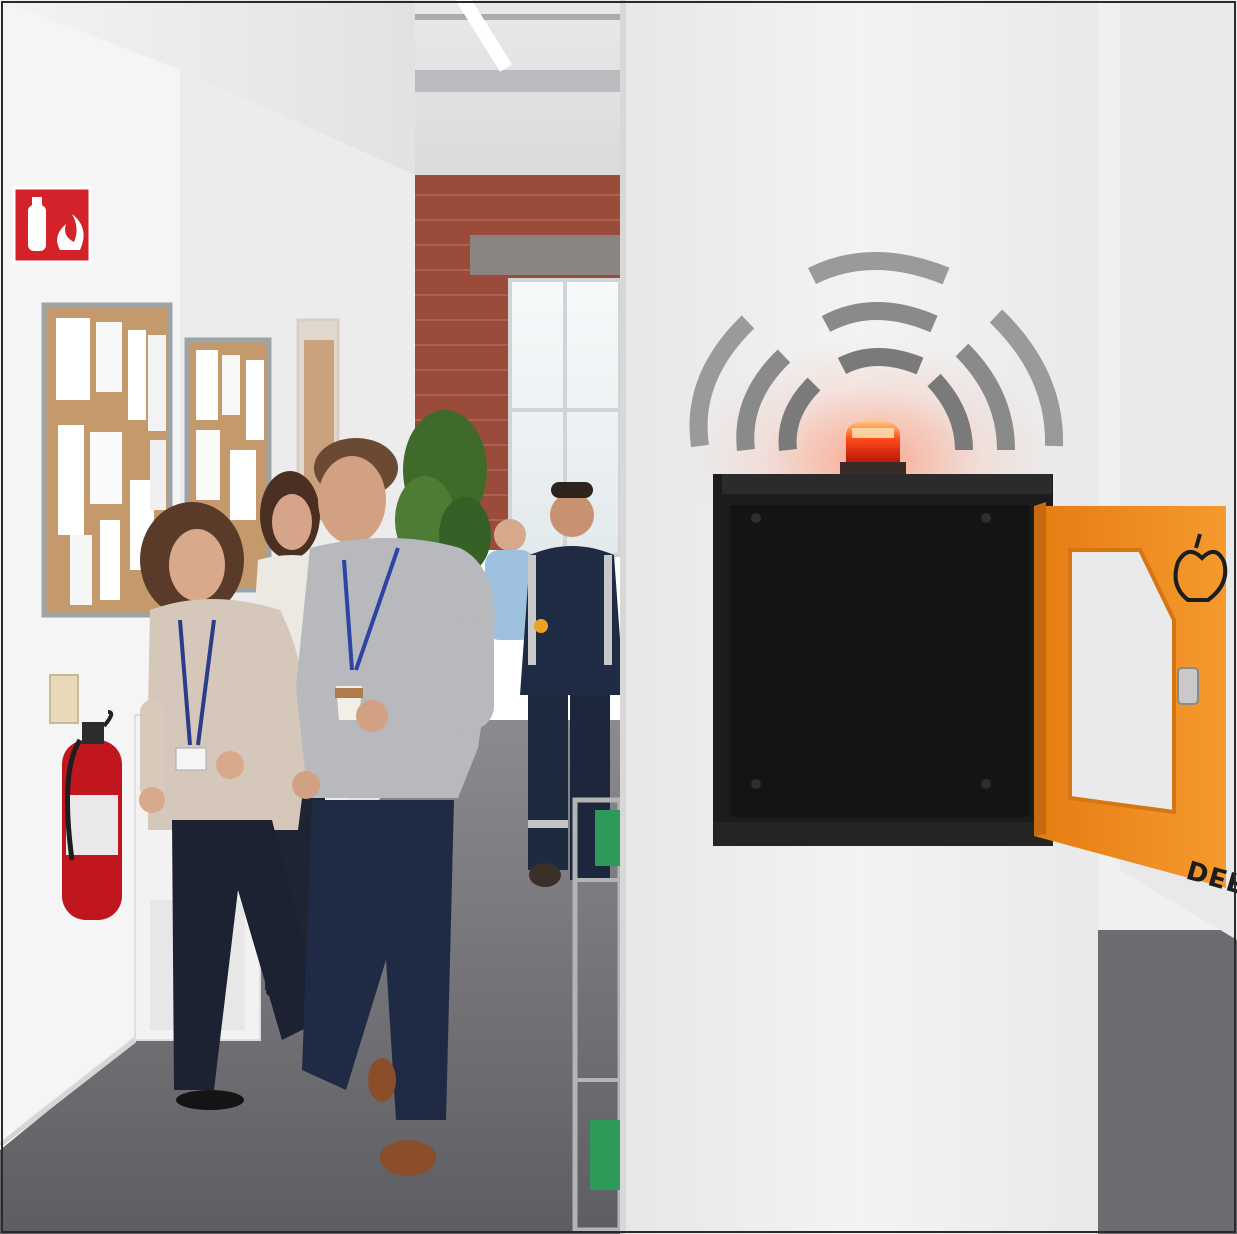  I want to click on small-wall-sign, so click(64, 699).